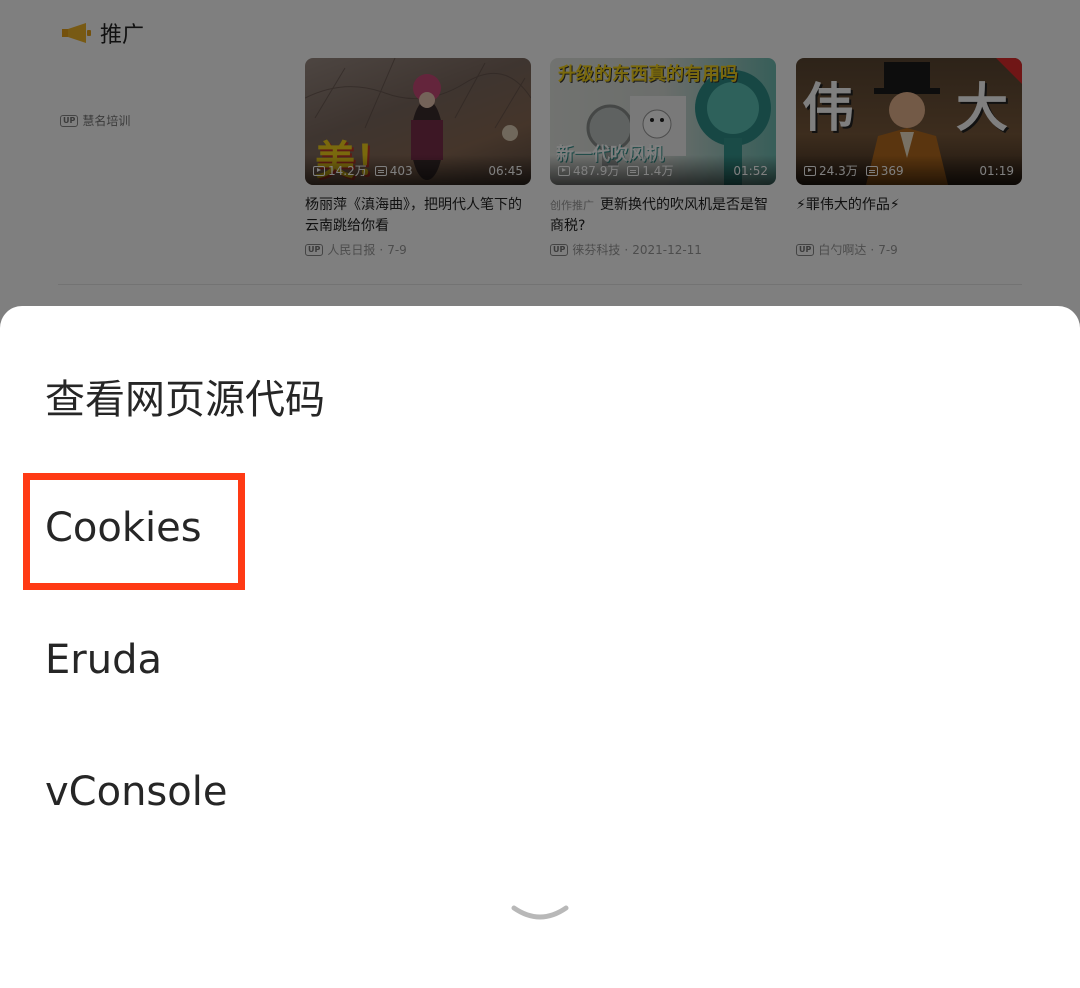 Image resolution: width=1080 pixels, height=988 pixels. Describe the element at coordinates (134, 531) in the screenshot. I see `highlight-box` at that location.